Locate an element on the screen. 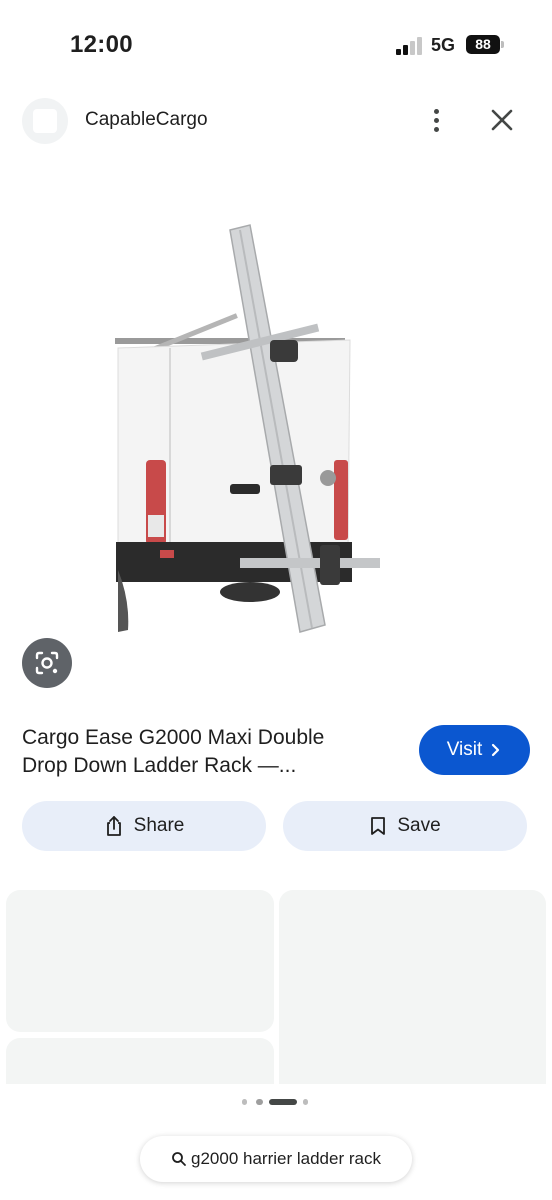 This screenshot has width=552, height=1200. lens-search-button is located at coordinates (47, 663).